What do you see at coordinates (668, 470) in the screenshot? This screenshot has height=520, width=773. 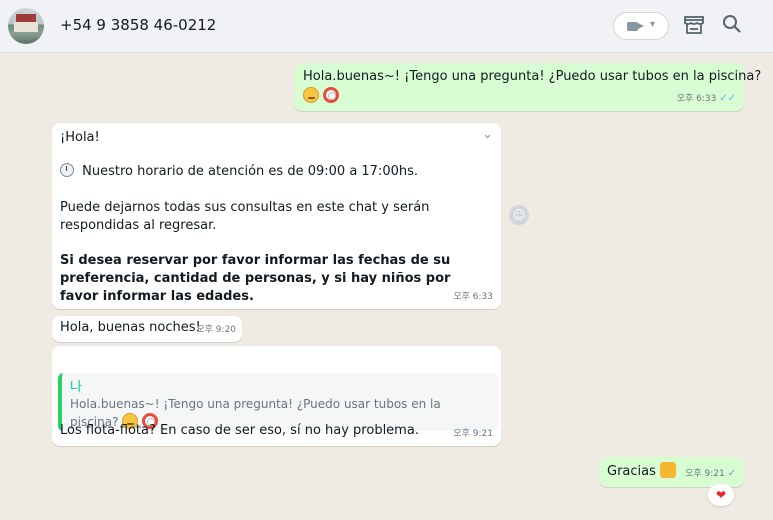 I see `thumbs-up-emoji` at bounding box center [668, 470].